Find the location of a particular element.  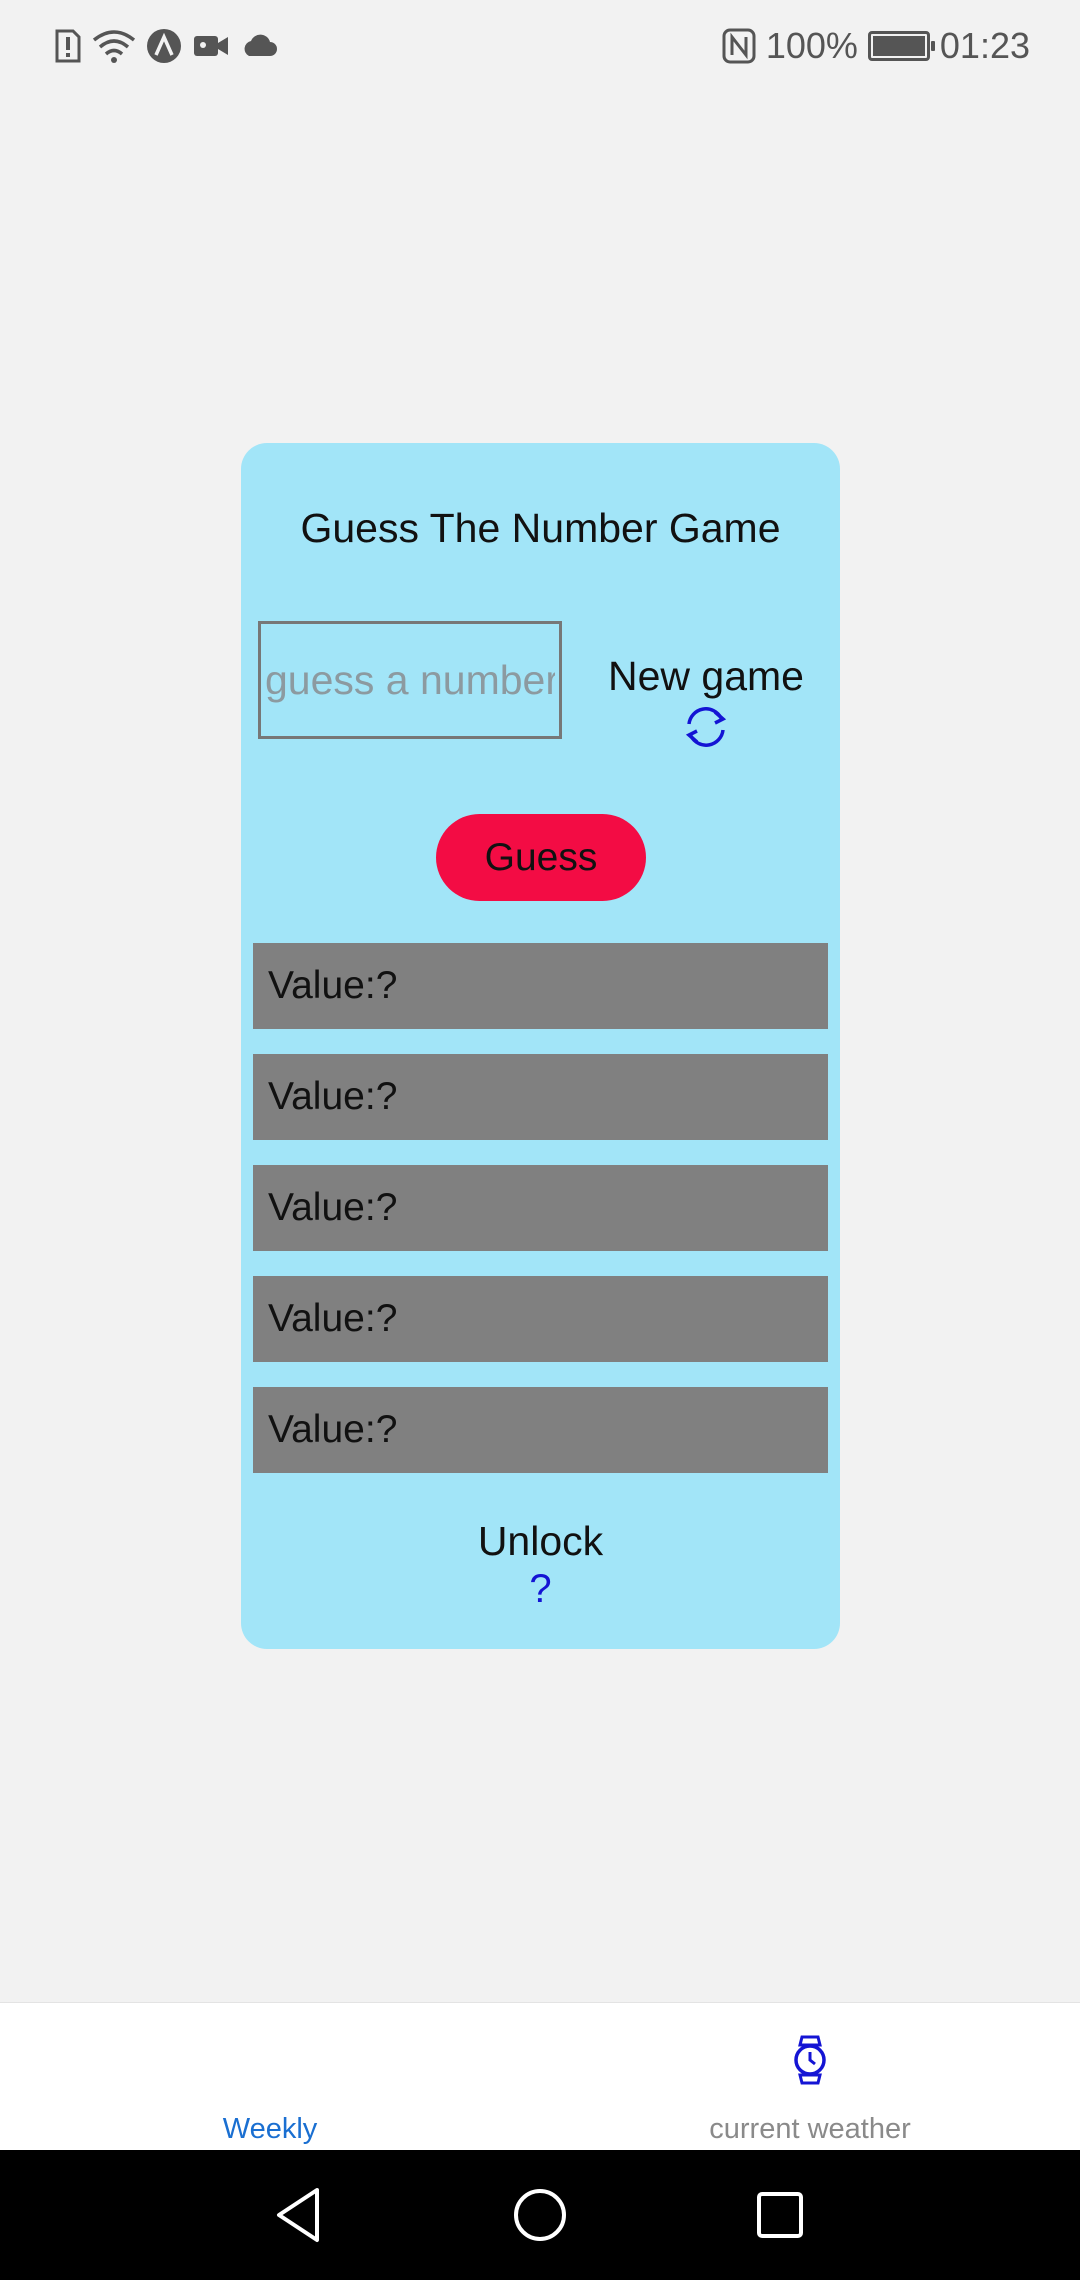

battery-percent: 100% is located at coordinates (811, 45).